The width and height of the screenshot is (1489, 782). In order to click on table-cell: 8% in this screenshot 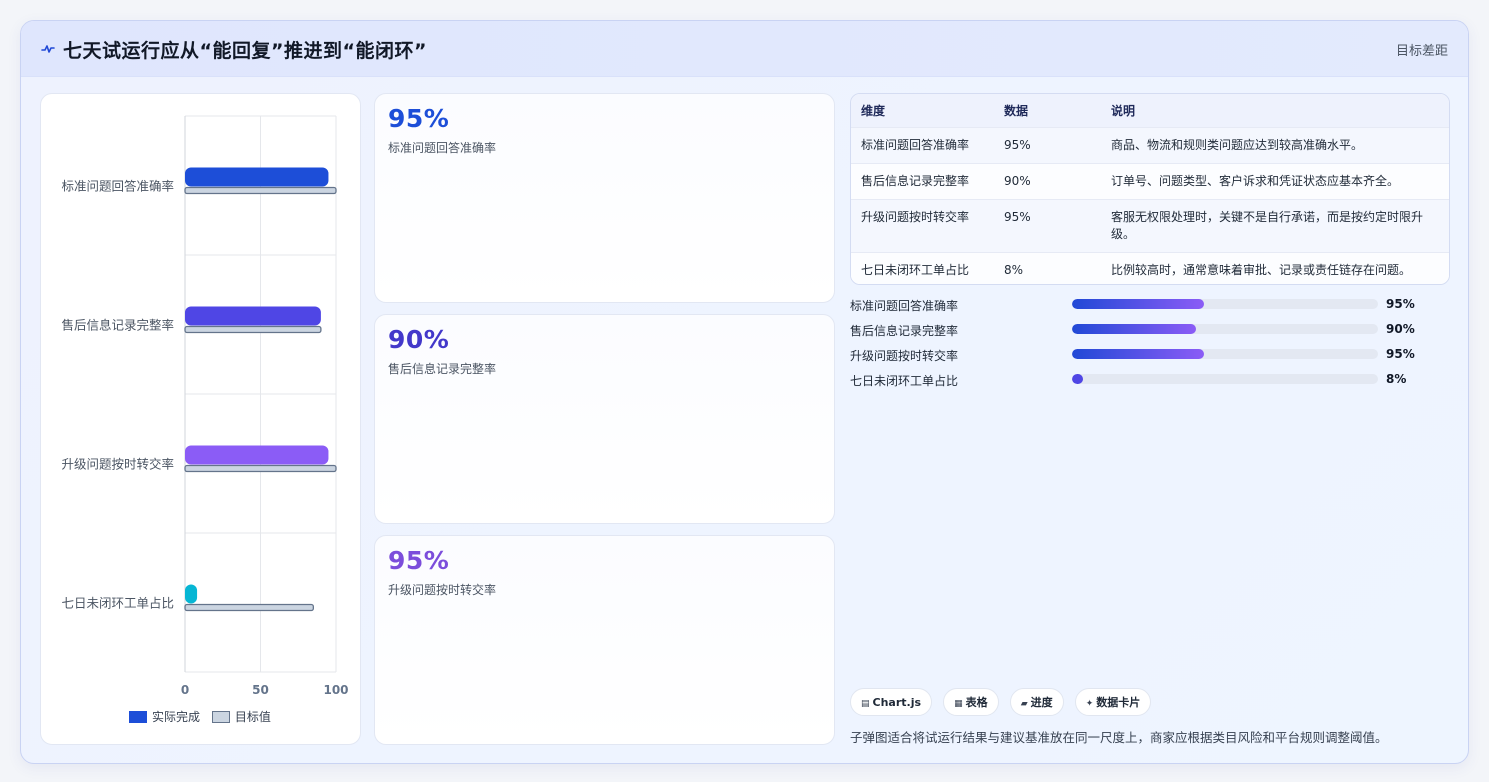, I will do `click(1047, 267)`.